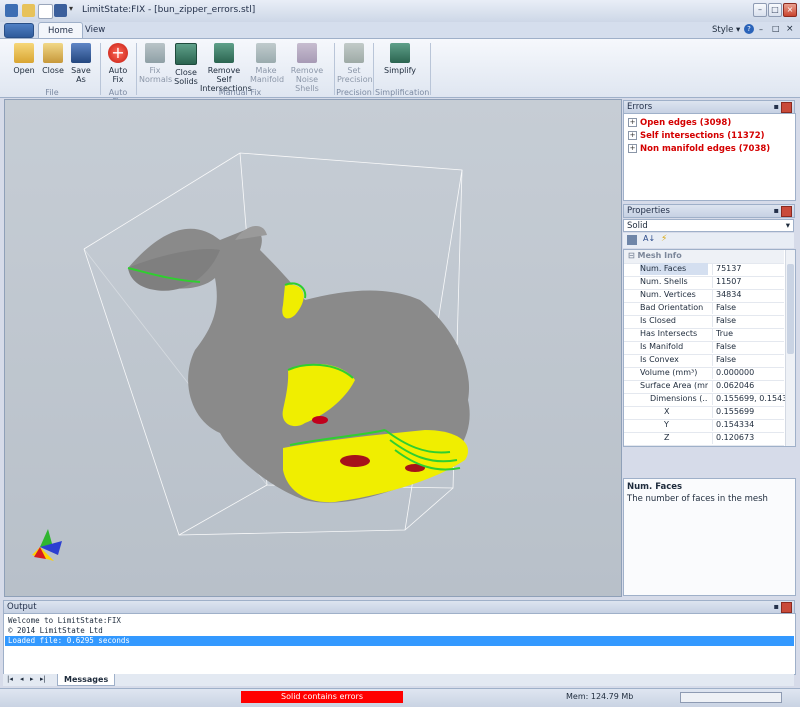 The image size is (800, 707). Describe the element at coordinates (28, 10) in the screenshot. I see `quick-open-icon` at that location.